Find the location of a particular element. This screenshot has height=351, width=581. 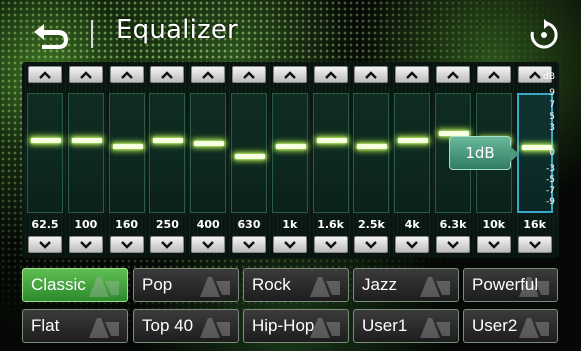

preset-button-classic: Classic is located at coordinates (75, 285).